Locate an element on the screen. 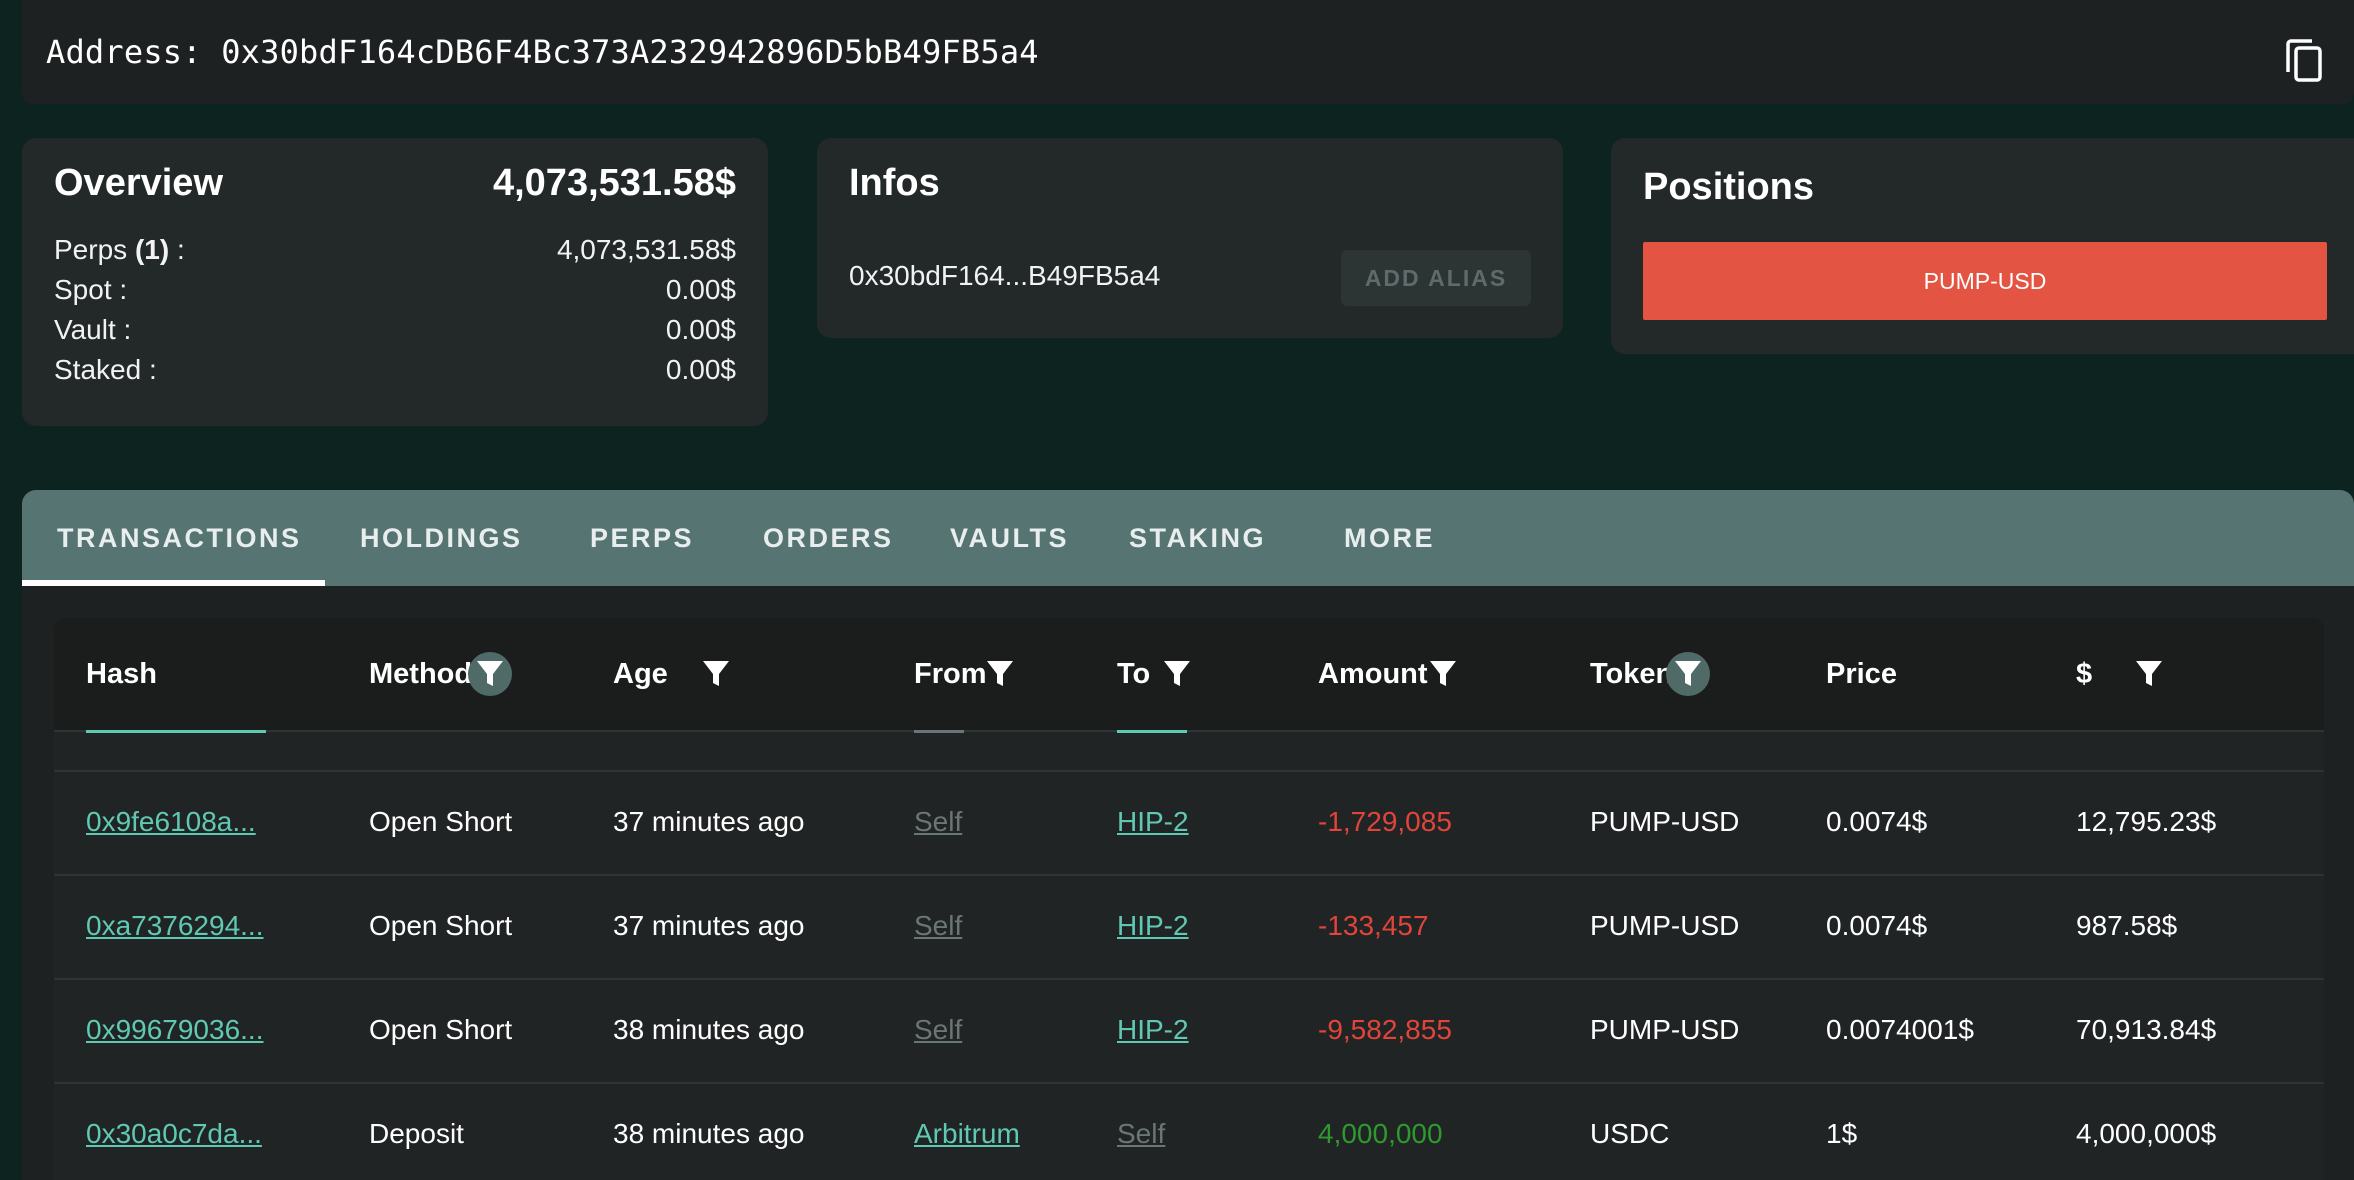 The width and height of the screenshot is (2354, 1180). tx-usd-value: 4,000,000$ is located at coordinates (2146, 1133).